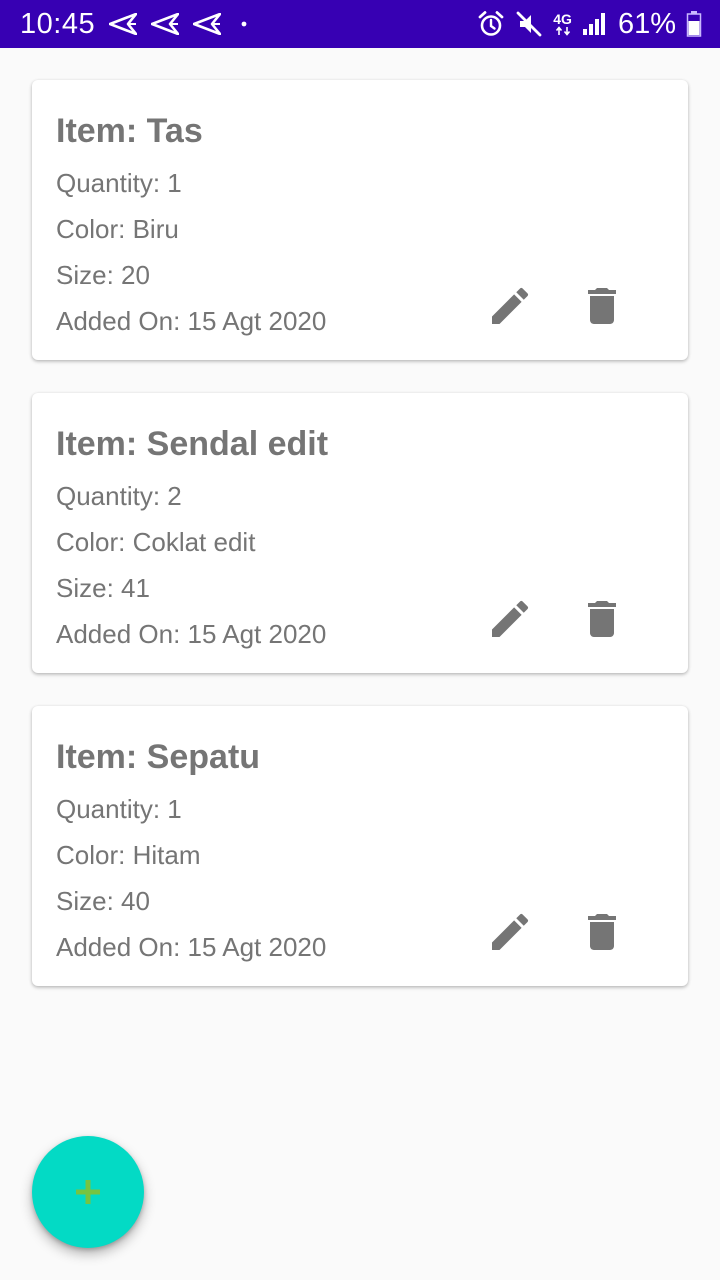  I want to click on item-size: Size: 41, so click(103, 588).